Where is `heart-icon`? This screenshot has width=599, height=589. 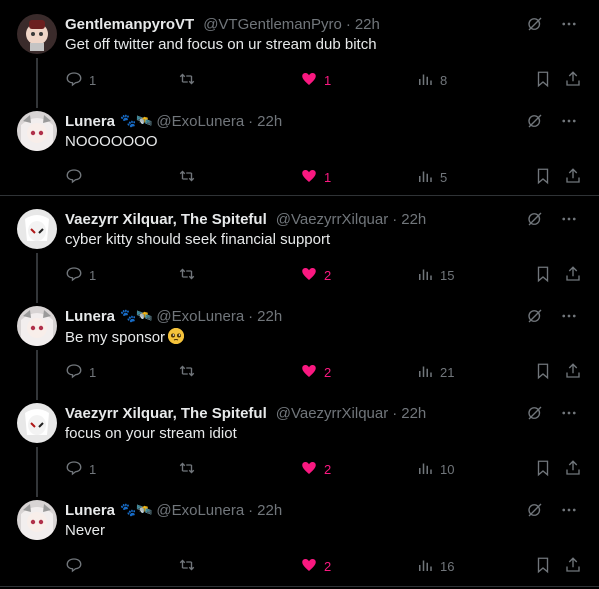 heart-icon is located at coordinates (309, 177).